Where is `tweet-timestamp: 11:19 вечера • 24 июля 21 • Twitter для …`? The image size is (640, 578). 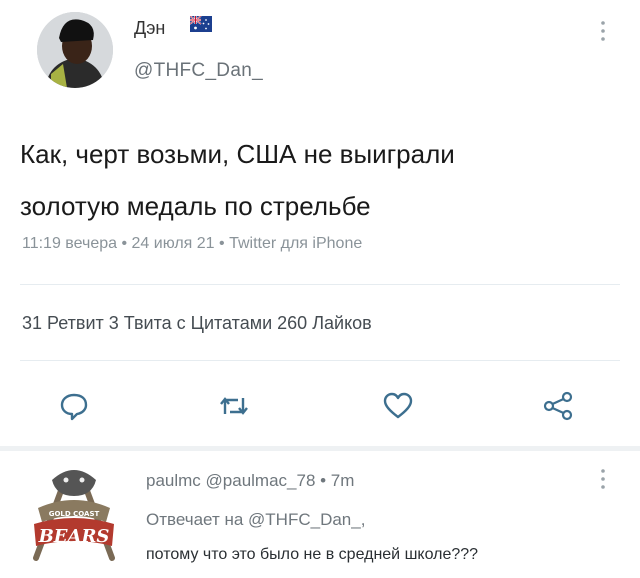
tweet-timestamp: 11:19 вечера • 24 июля 21 • Twitter для … is located at coordinates (192, 244).